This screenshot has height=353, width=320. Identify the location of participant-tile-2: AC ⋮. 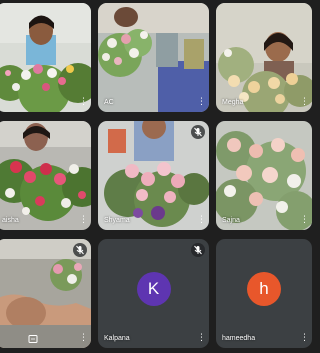
(153, 57).